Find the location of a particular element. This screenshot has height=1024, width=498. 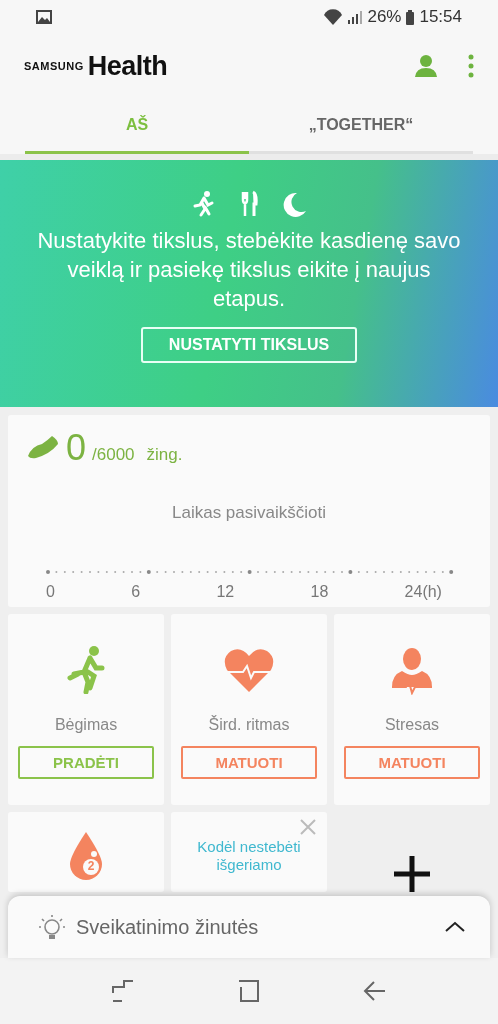

axis-label: 0 is located at coordinates (50, 592).